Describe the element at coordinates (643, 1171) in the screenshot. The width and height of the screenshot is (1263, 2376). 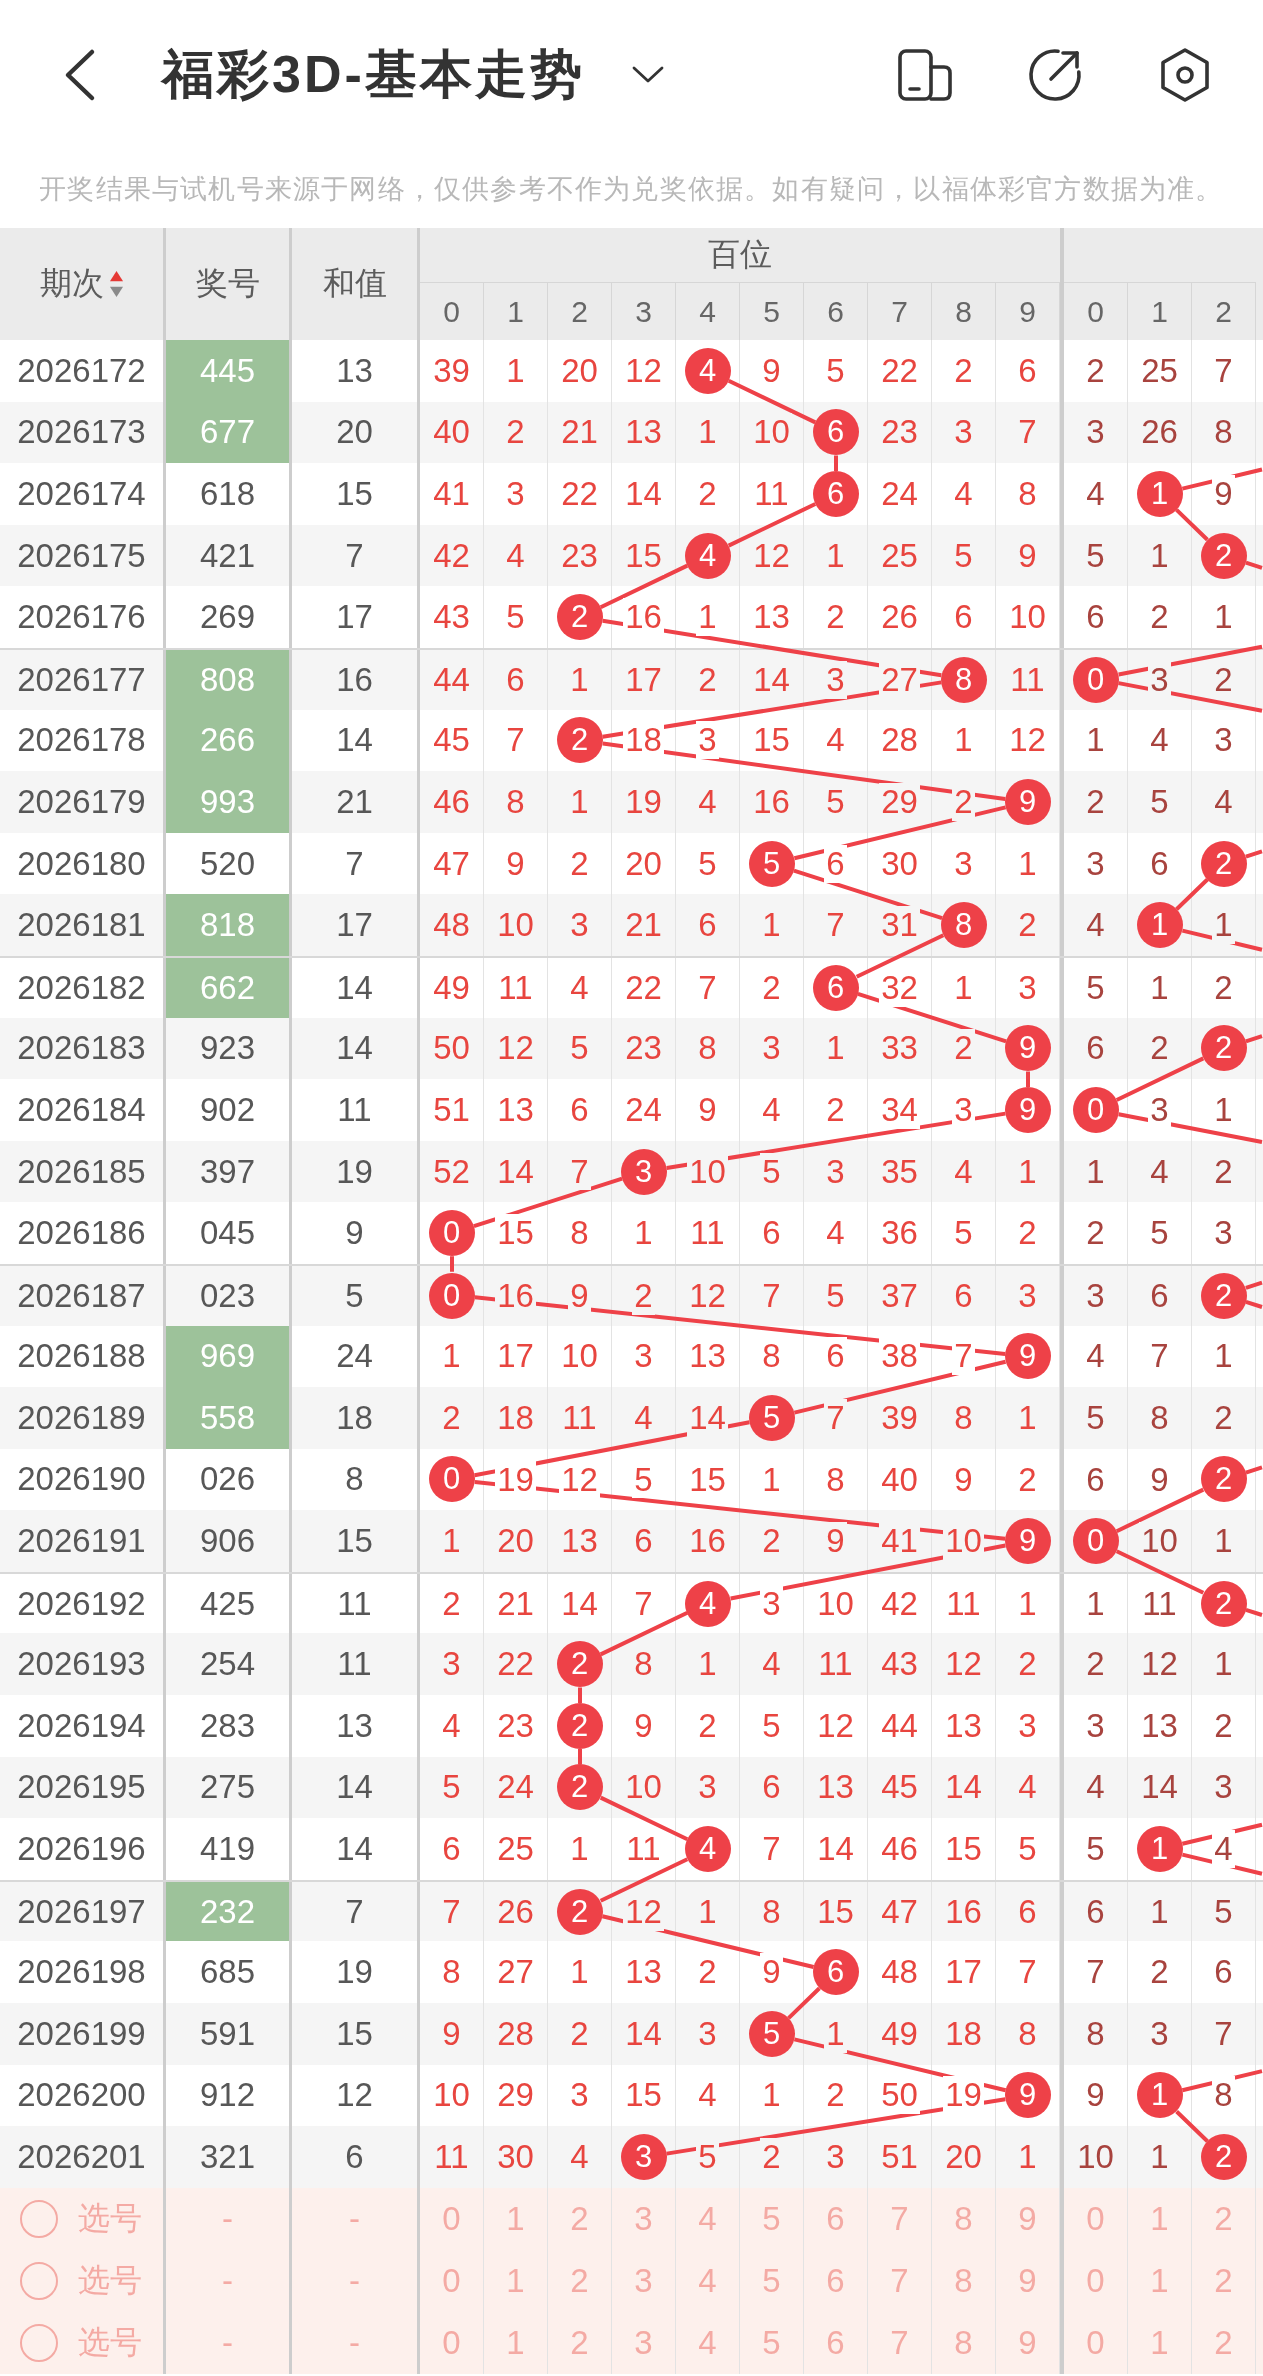
I see `hit-digit-marker: 3` at that location.